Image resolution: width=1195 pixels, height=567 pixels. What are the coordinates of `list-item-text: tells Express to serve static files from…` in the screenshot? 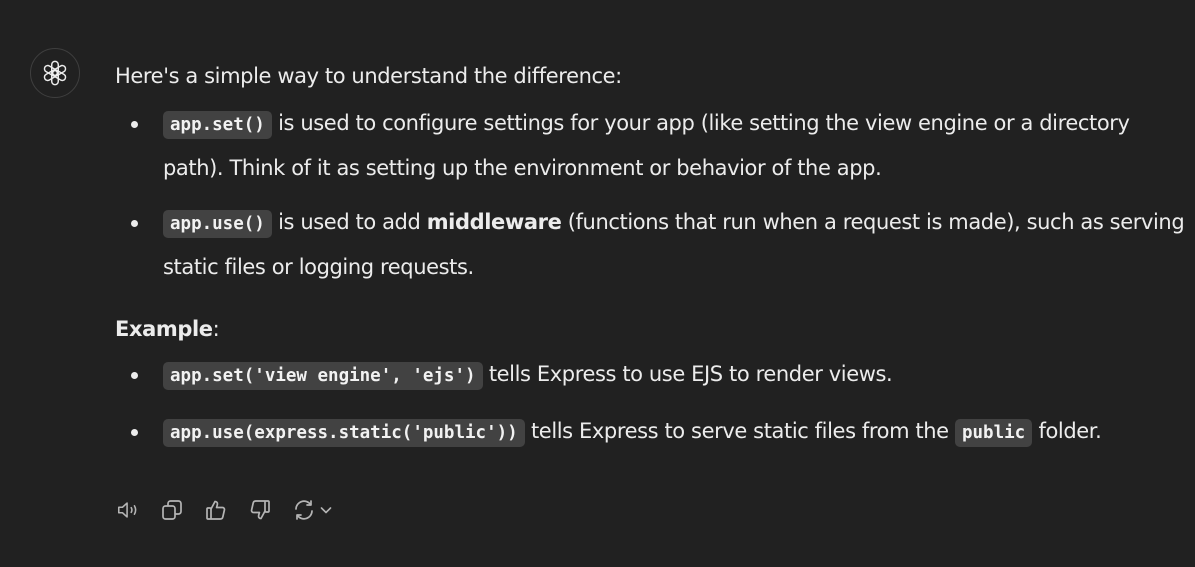 It's located at (739, 431).